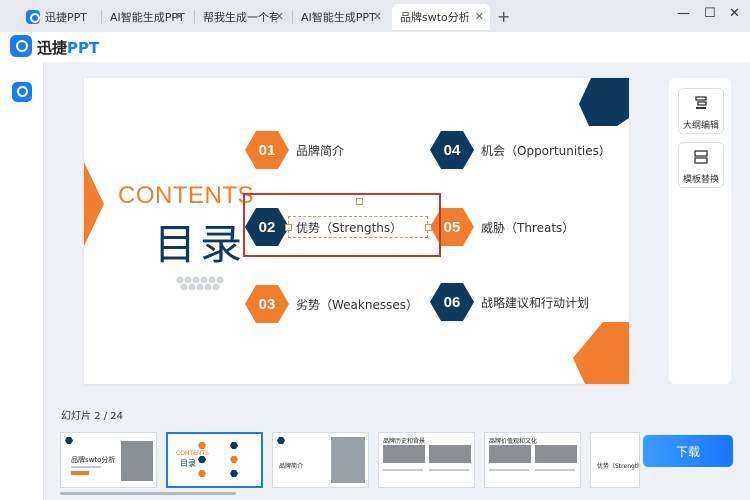 The height and width of the screenshot is (500, 750). What do you see at coordinates (503, 16) in the screenshot?
I see `add-tab-icon: +` at bounding box center [503, 16].